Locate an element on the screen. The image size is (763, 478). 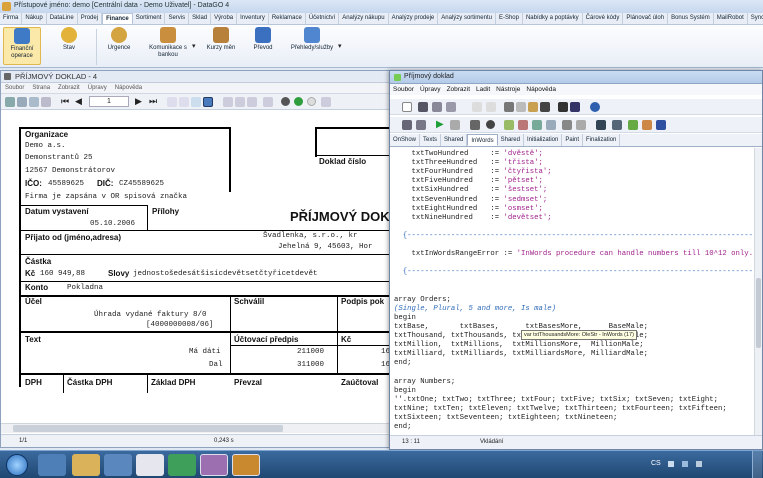
stav-button: Stav is located at coordinates (69, 39).